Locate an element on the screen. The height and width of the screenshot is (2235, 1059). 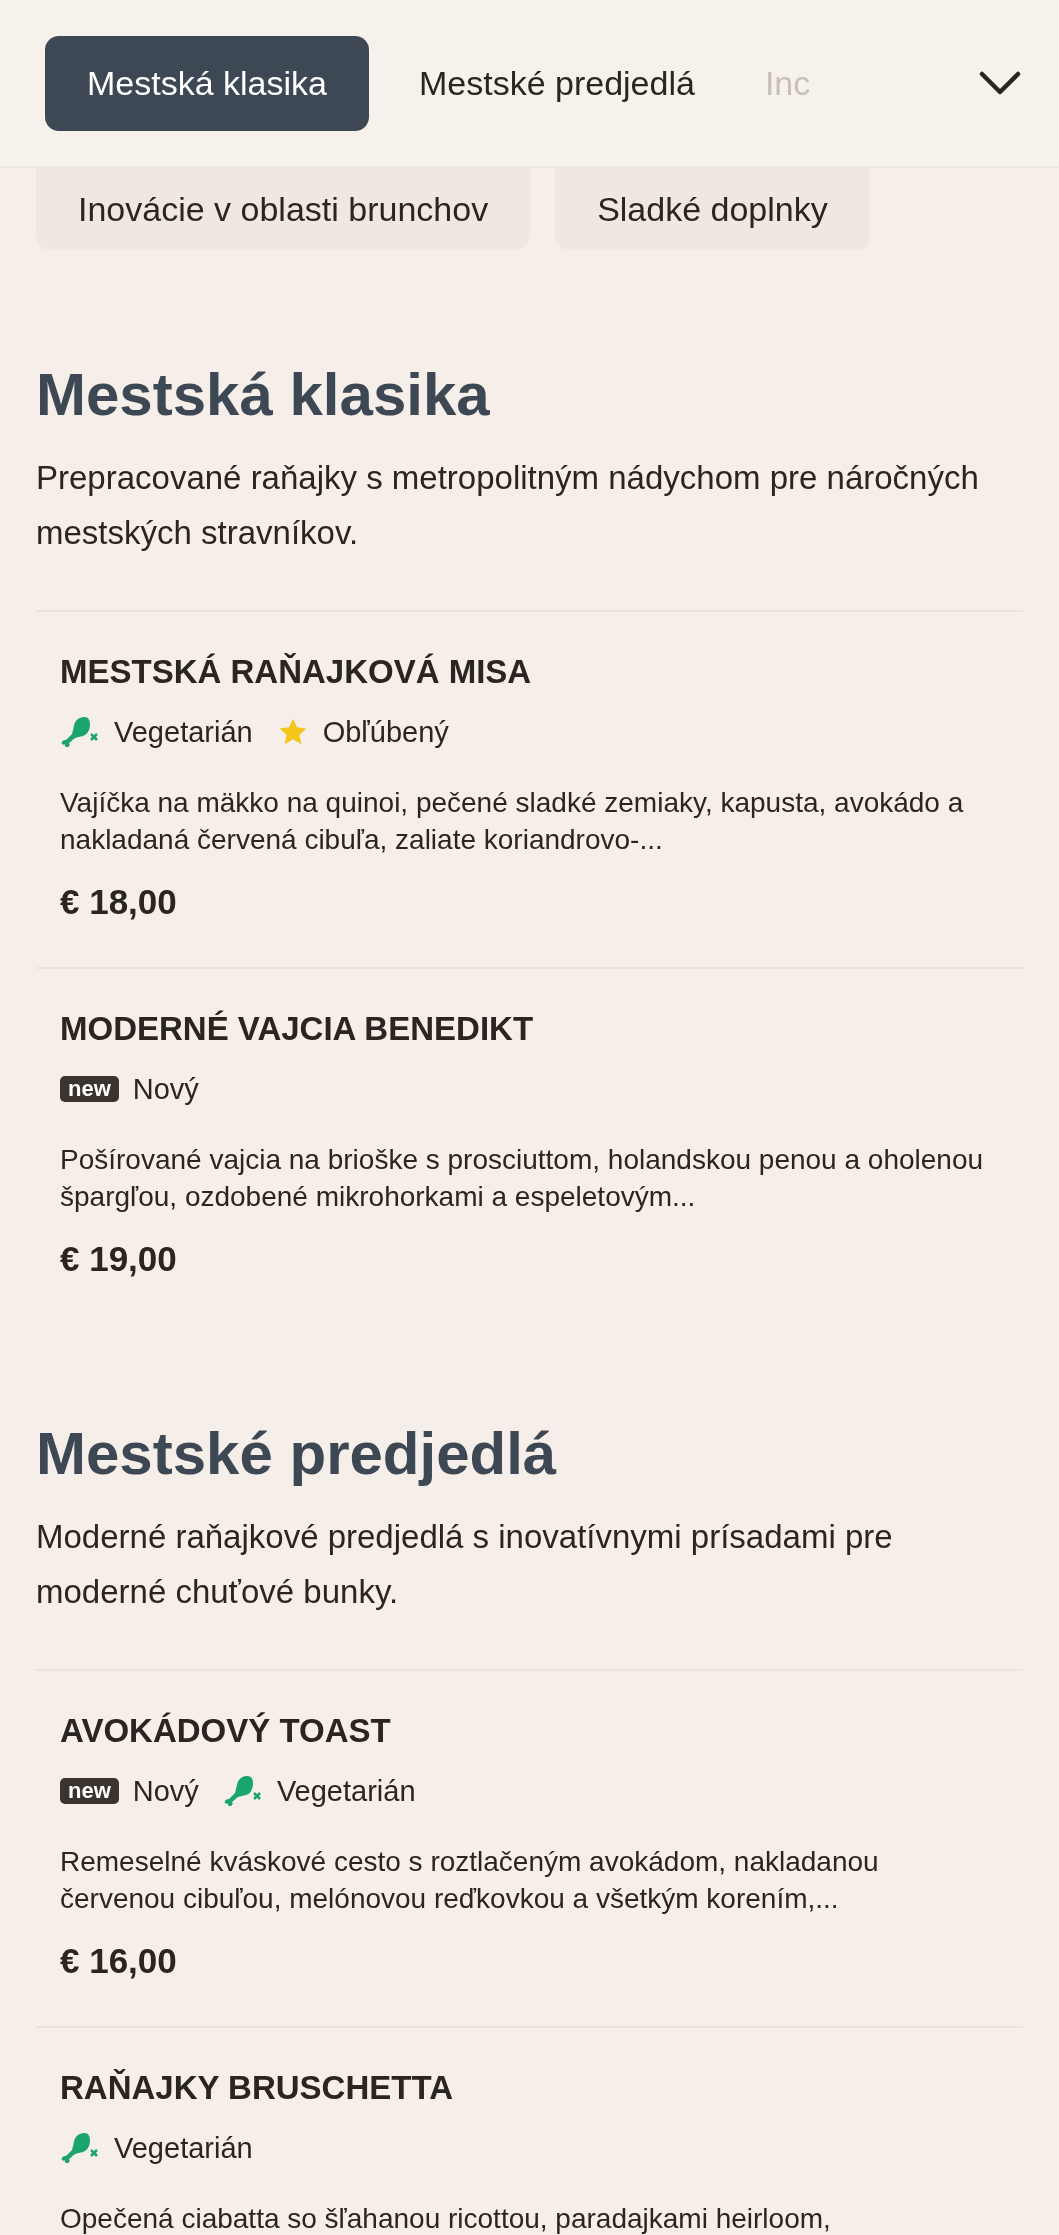
category-chip: Inovácie v oblasti brunchov is located at coordinates (283, 209).